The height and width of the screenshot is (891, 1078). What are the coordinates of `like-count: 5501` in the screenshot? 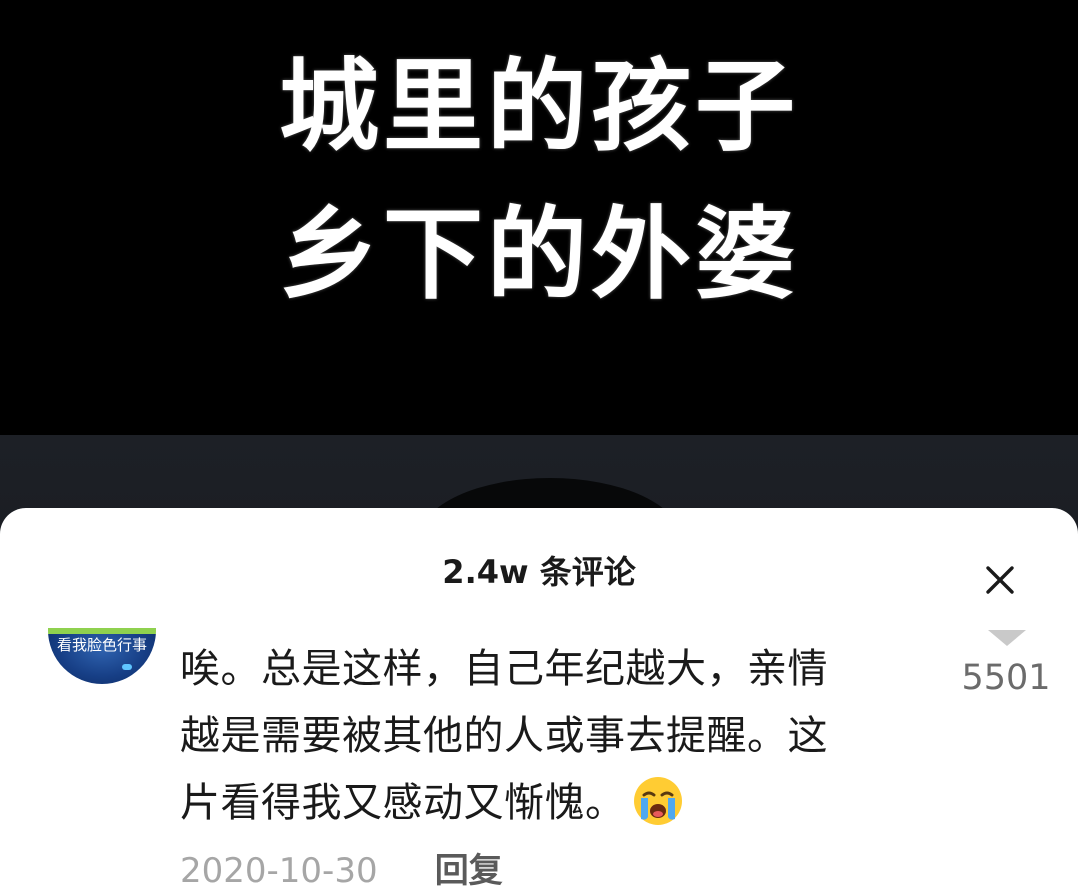 It's located at (1006, 678).